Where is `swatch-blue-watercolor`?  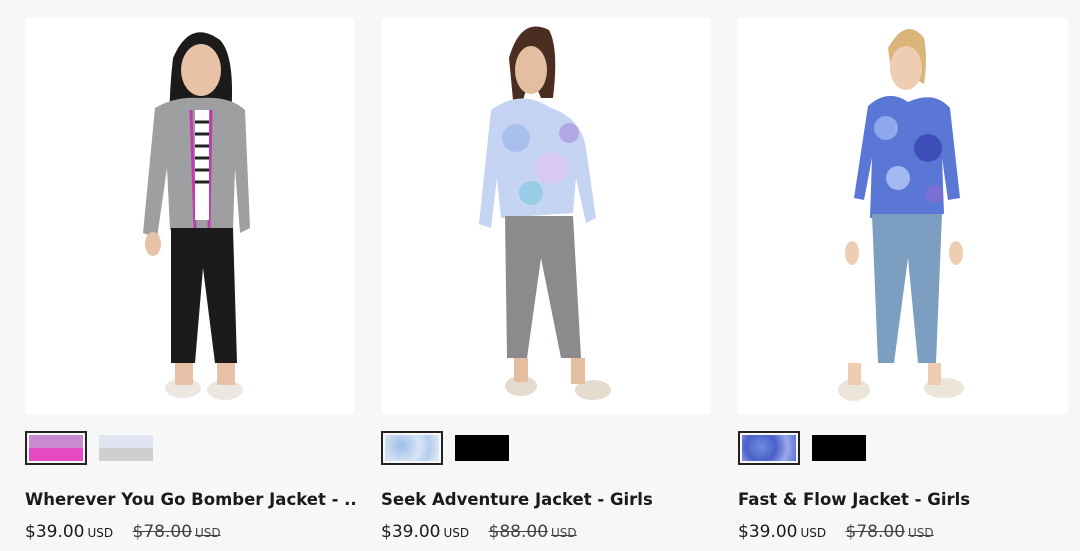 swatch-blue-watercolor is located at coordinates (412, 448).